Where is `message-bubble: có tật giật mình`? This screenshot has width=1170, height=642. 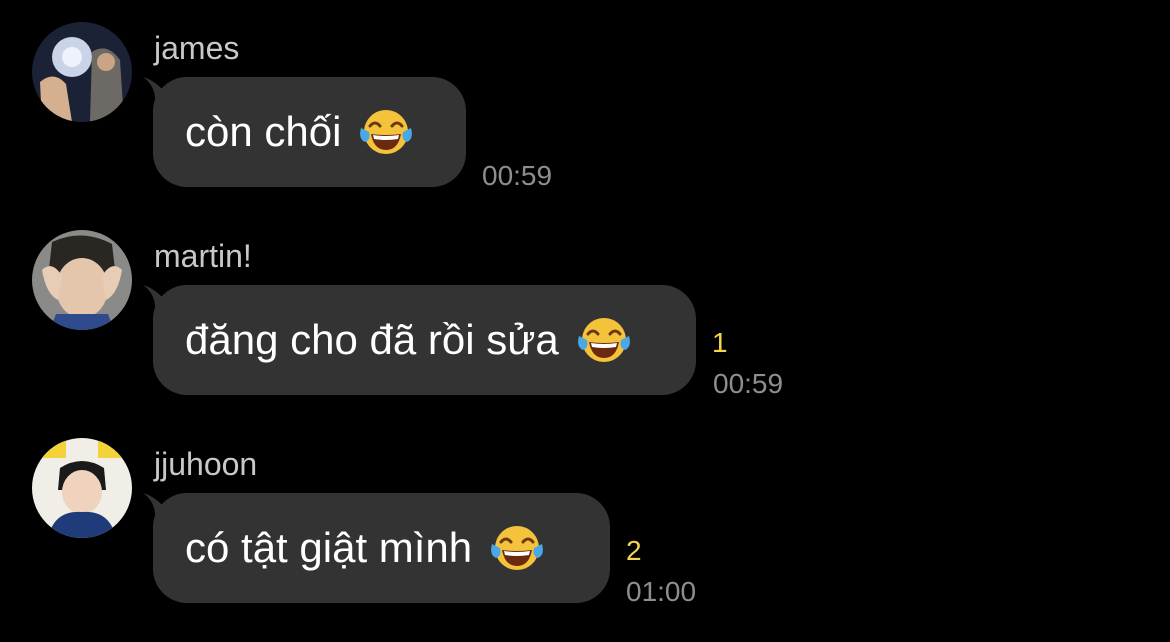
message-bubble: có tật giật mình is located at coordinates (381, 548).